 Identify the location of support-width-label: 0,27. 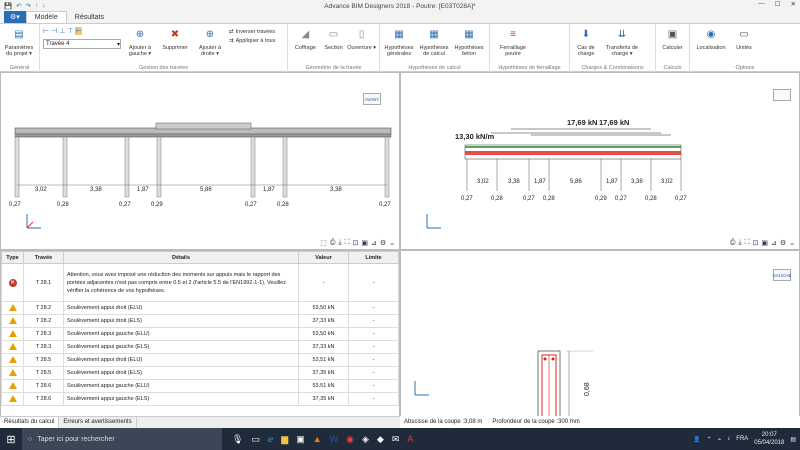
(15, 205).